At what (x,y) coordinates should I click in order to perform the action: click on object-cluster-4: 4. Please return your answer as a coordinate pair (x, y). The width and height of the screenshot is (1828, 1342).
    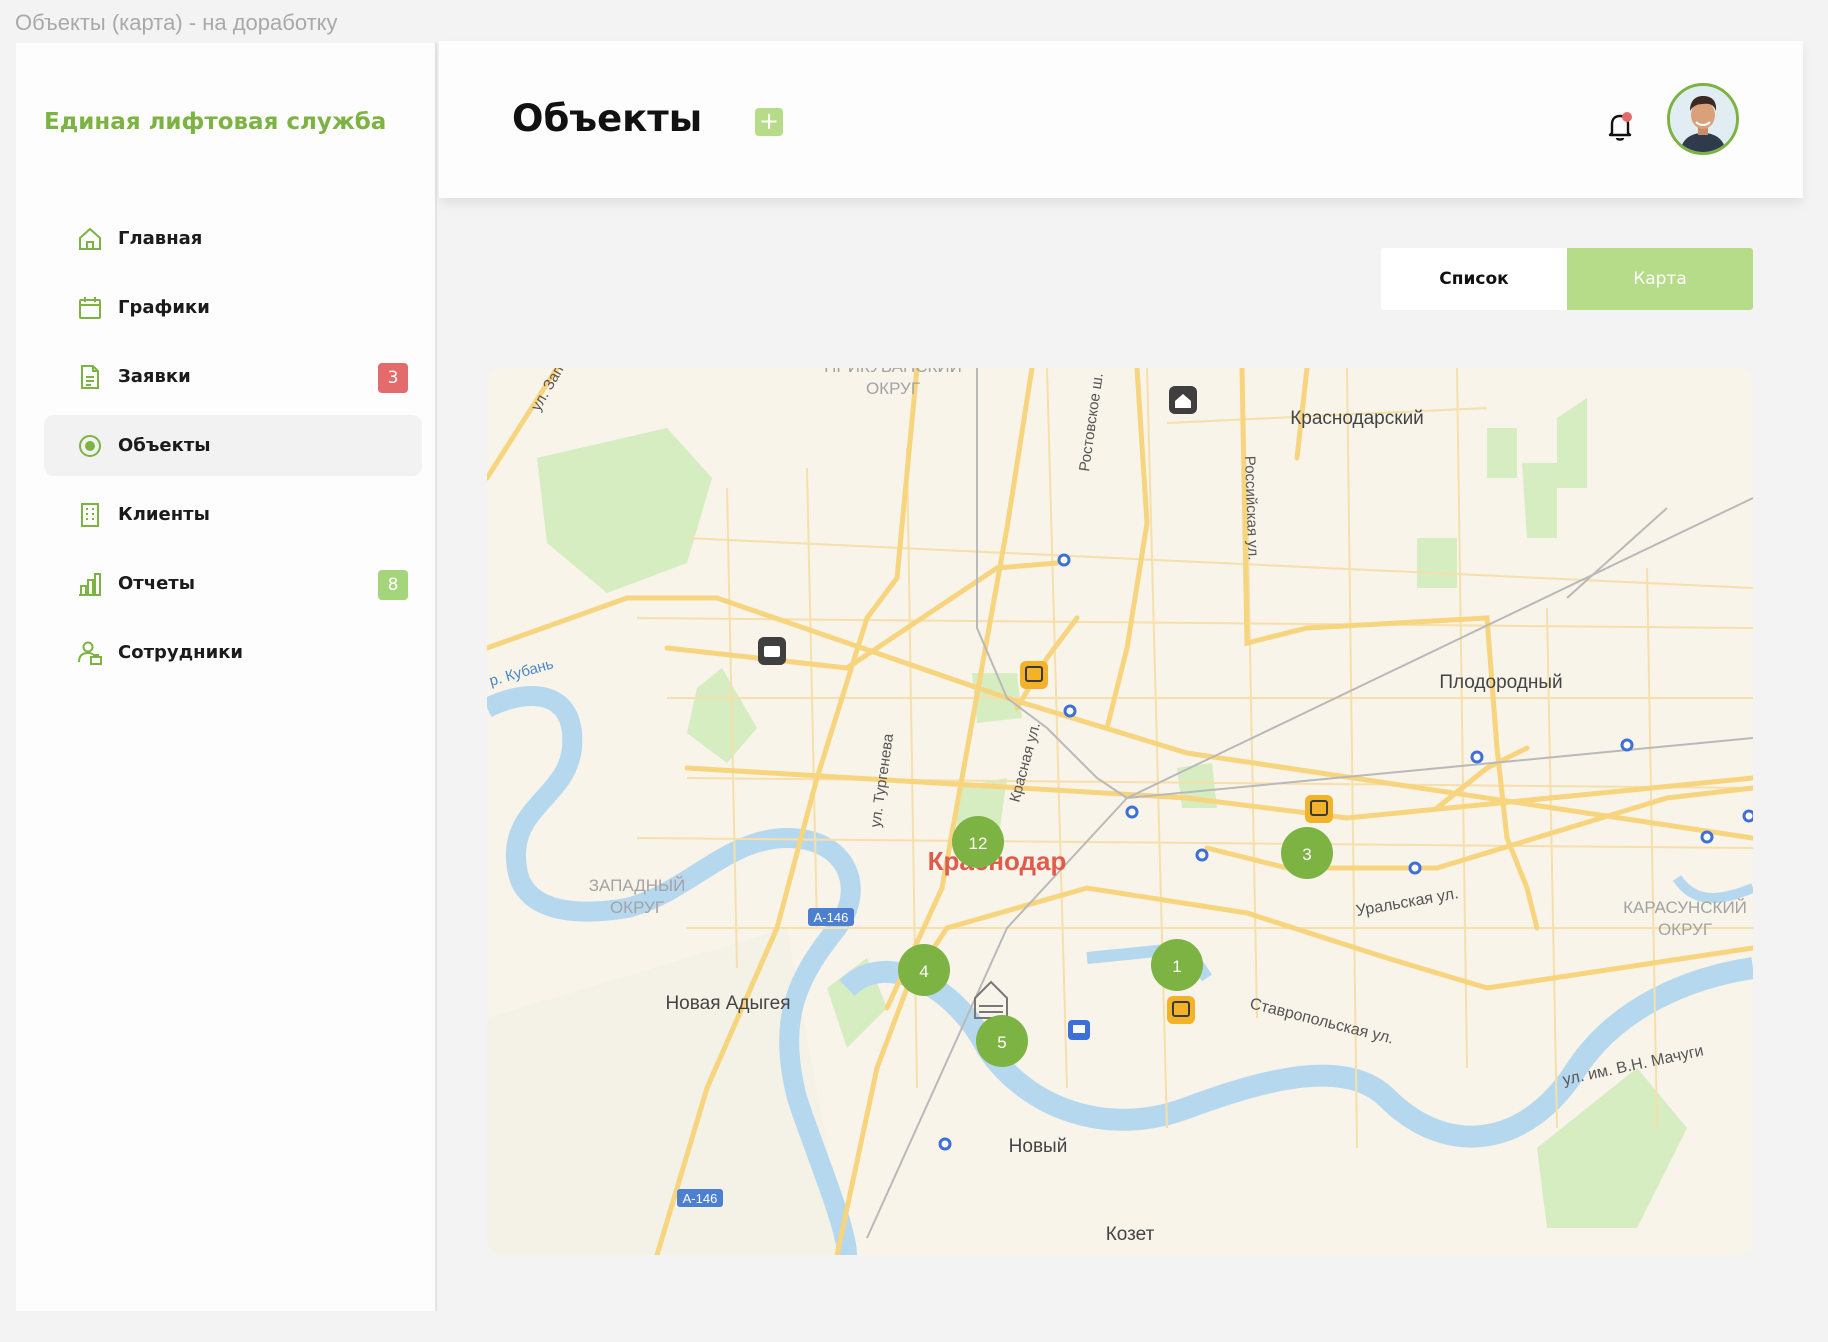
    Looking at the image, I should click on (924, 970).